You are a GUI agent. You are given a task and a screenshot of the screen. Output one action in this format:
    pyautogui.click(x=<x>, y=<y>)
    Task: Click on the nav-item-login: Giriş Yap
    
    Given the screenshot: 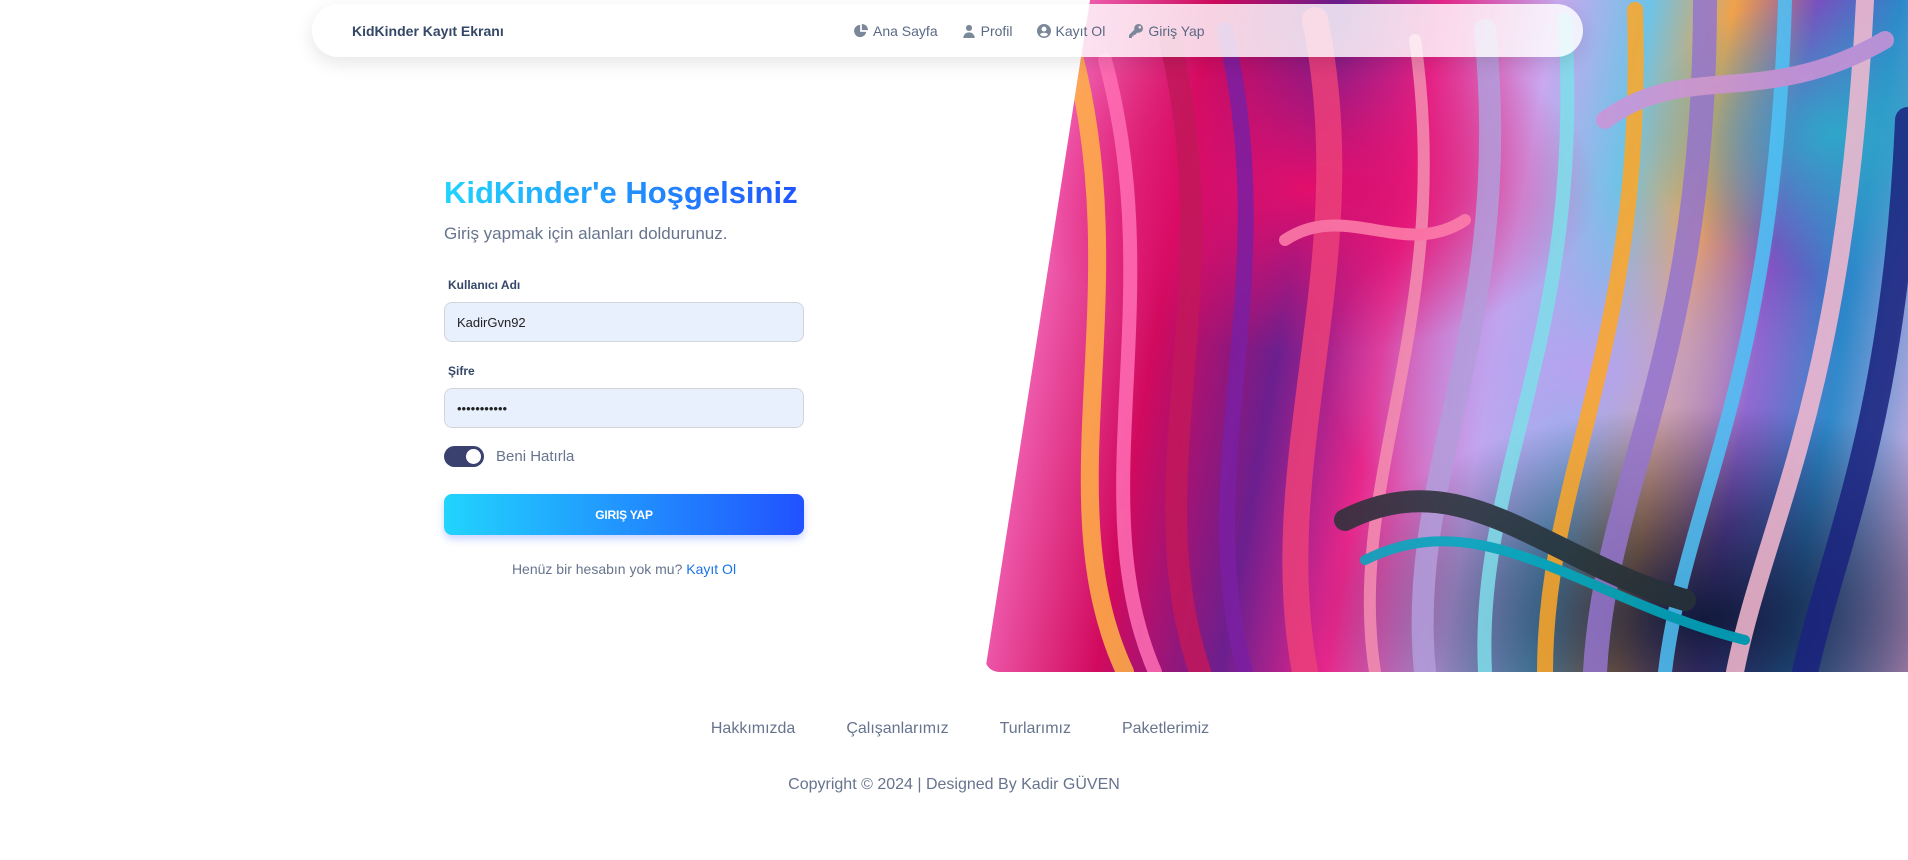 What is the action you would take?
    pyautogui.click(x=1167, y=30)
    